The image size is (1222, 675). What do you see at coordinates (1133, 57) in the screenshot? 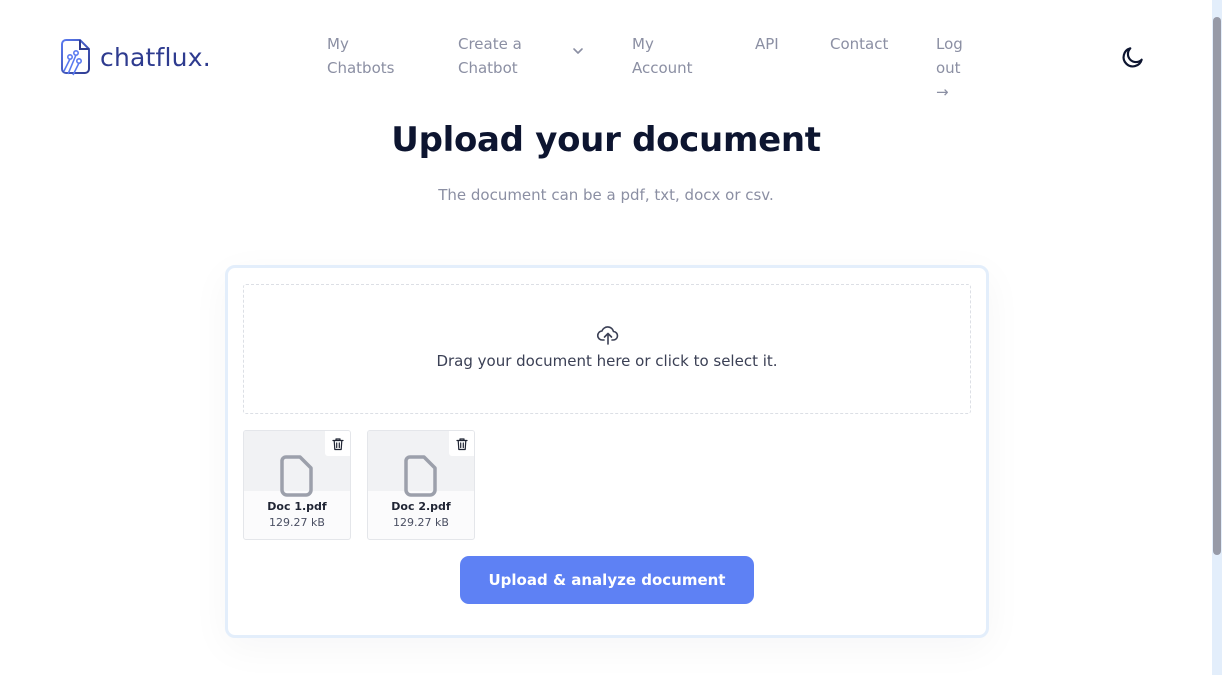
I see `moon-icon` at bounding box center [1133, 57].